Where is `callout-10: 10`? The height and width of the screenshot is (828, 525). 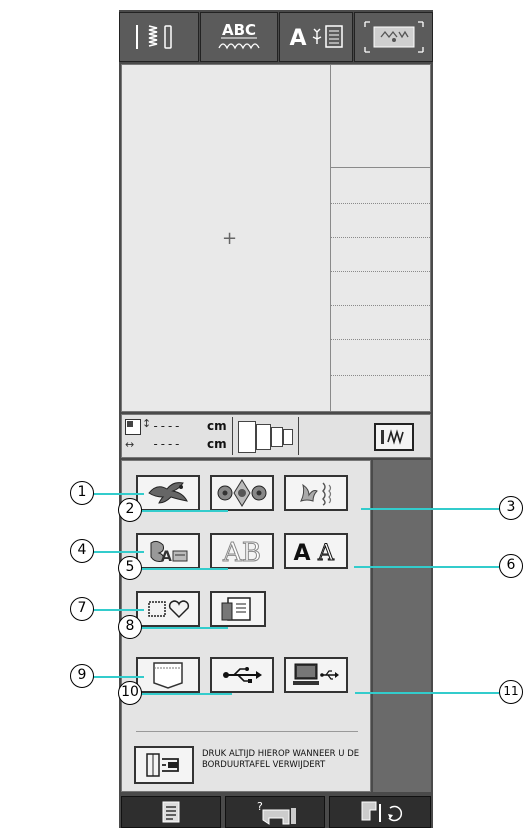
callout-10: 10 is located at coordinates (130, 693).